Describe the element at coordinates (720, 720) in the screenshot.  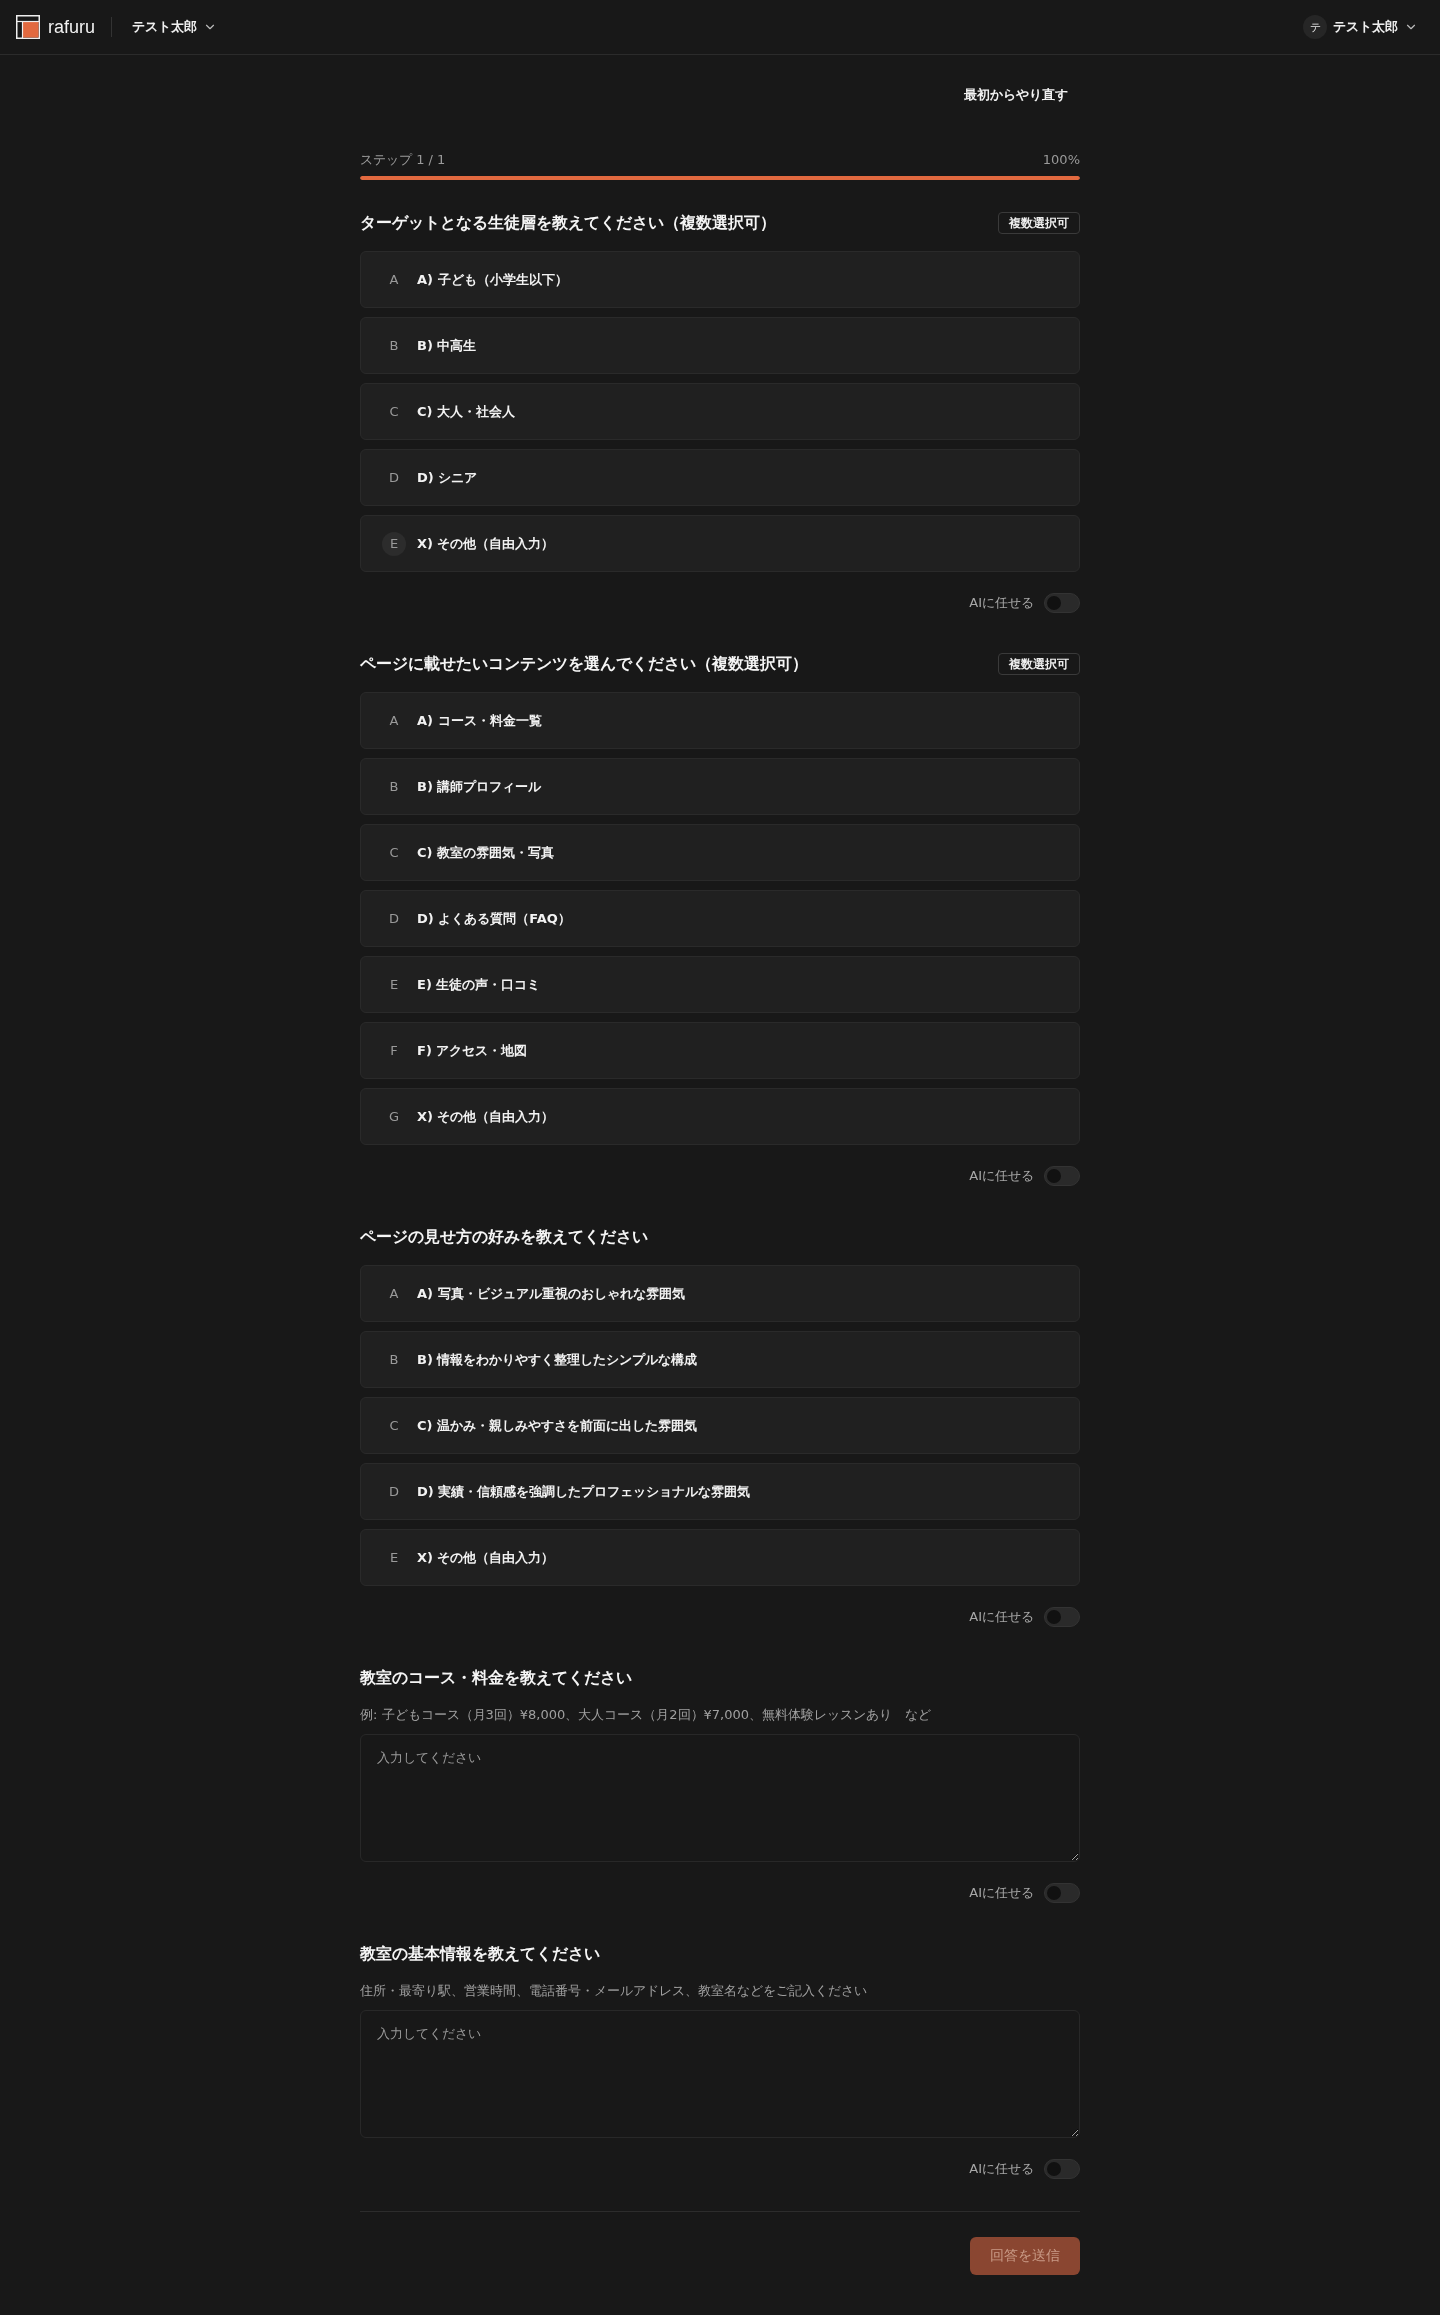
I see `option-button: A A) コース・料金一覧` at that location.